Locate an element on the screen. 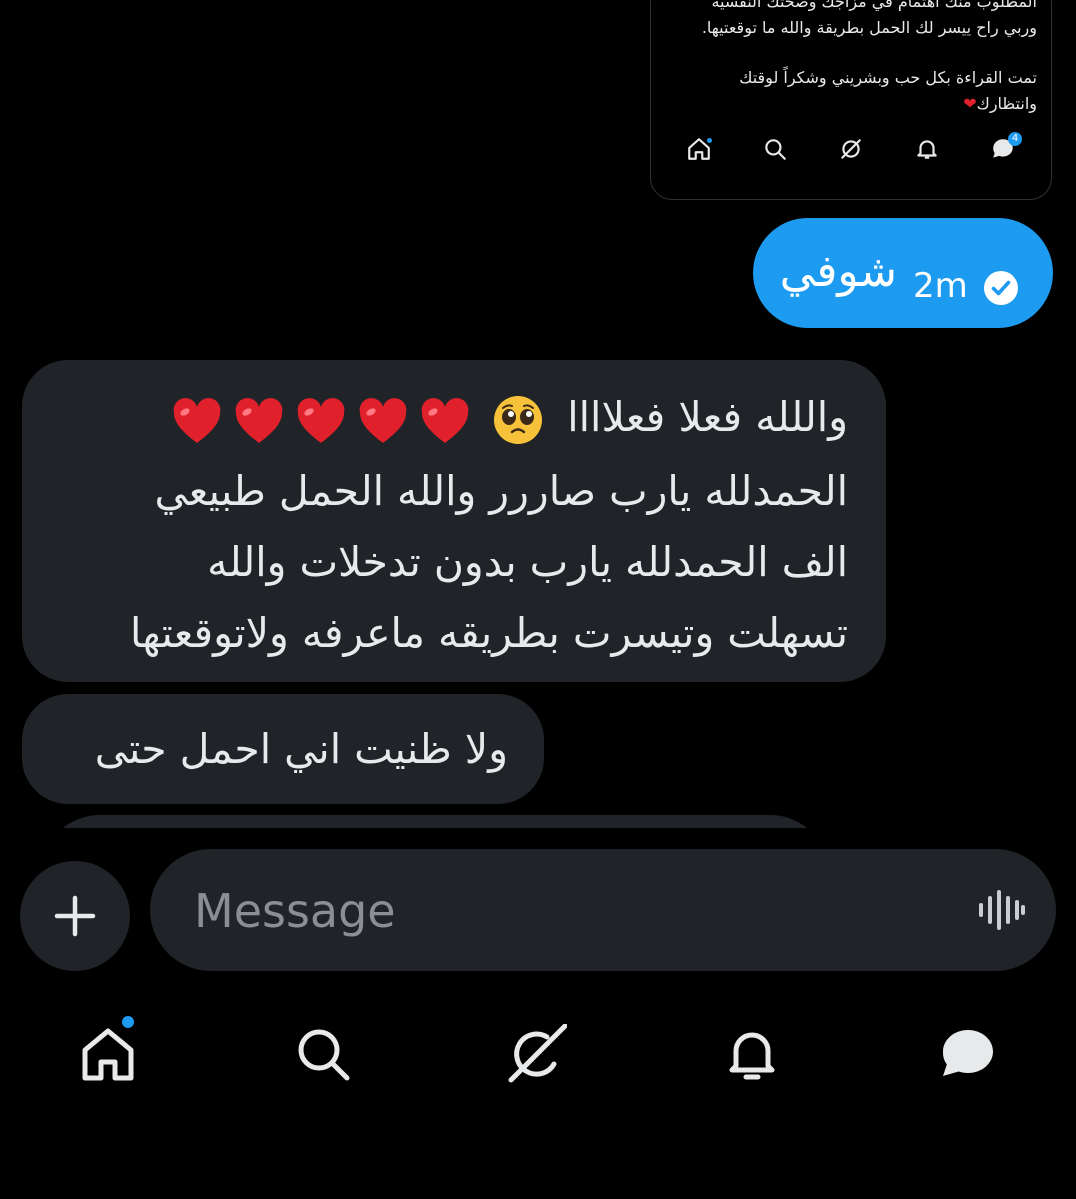 Image resolution: width=1076 pixels, height=1199 pixels. hearts-emoji-row is located at coordinates (316, 420).